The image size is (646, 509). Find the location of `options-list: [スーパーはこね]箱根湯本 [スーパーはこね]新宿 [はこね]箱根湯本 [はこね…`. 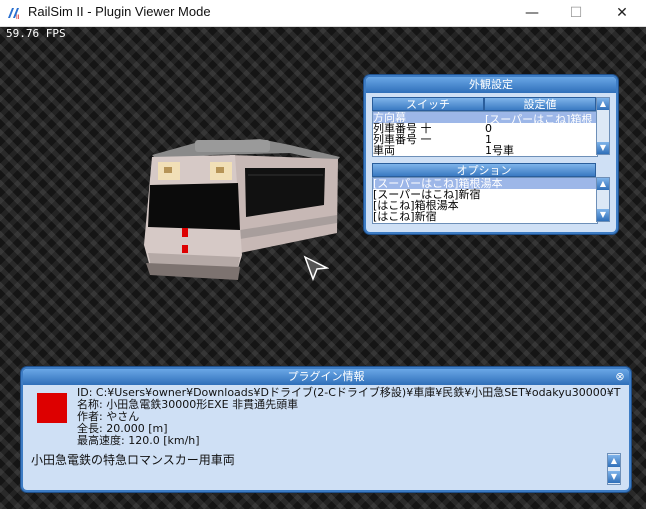

options-list: [スーパーはこね]箱根湯本 [スーパーはこね]新宿 [はこね]箱根湯本 [はこね… is located at coordinates (485, 200).